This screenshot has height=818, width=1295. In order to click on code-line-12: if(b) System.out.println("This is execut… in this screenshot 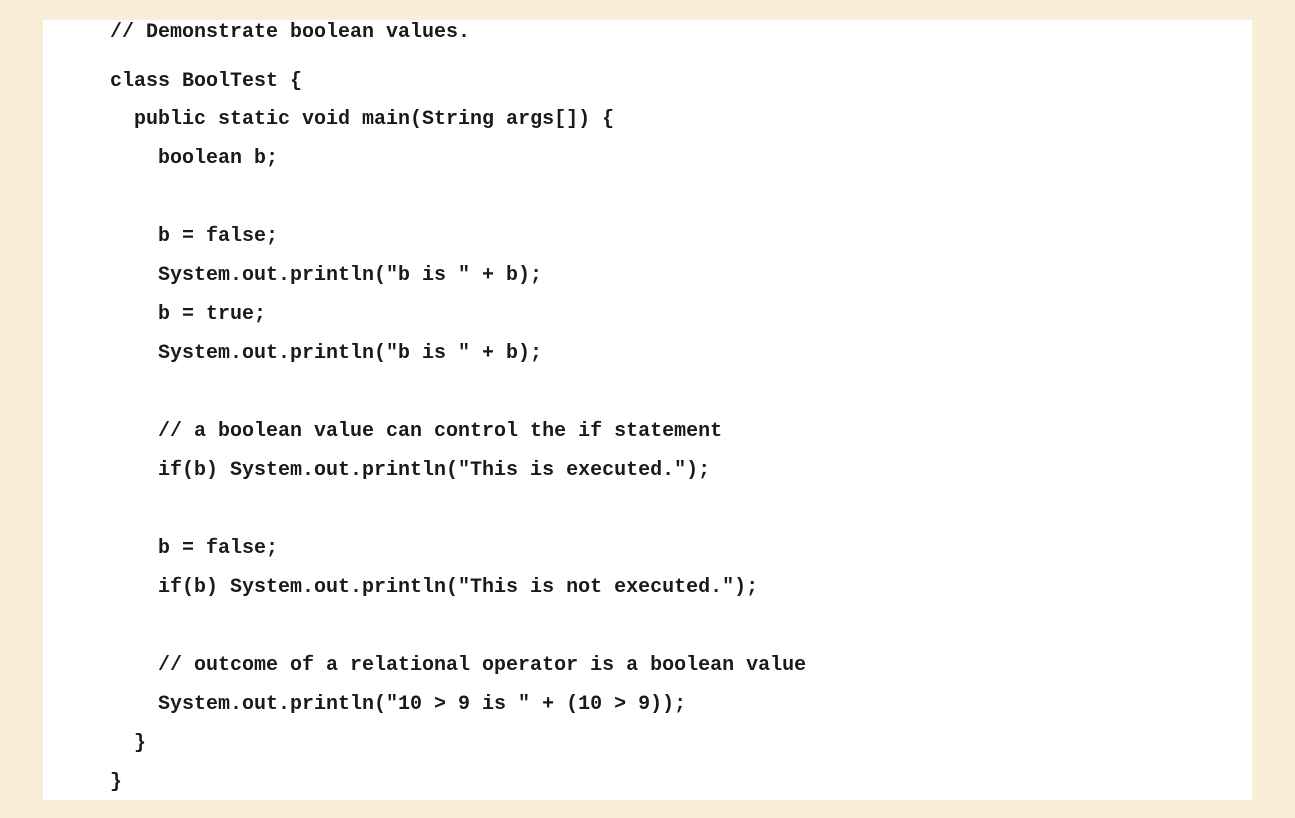, I will do `click(434, 470)`.